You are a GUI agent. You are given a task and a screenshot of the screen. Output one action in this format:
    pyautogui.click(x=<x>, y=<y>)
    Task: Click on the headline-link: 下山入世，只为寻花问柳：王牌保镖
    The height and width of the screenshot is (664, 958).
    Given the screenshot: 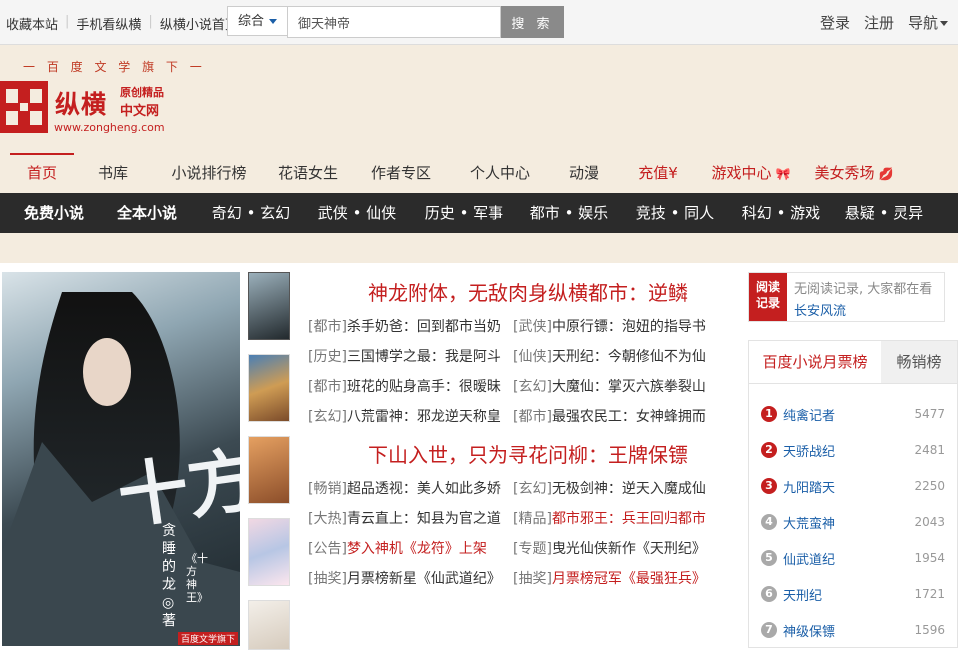 What is the action you would take?
    pyautogui.click(x=528, y=455)
    